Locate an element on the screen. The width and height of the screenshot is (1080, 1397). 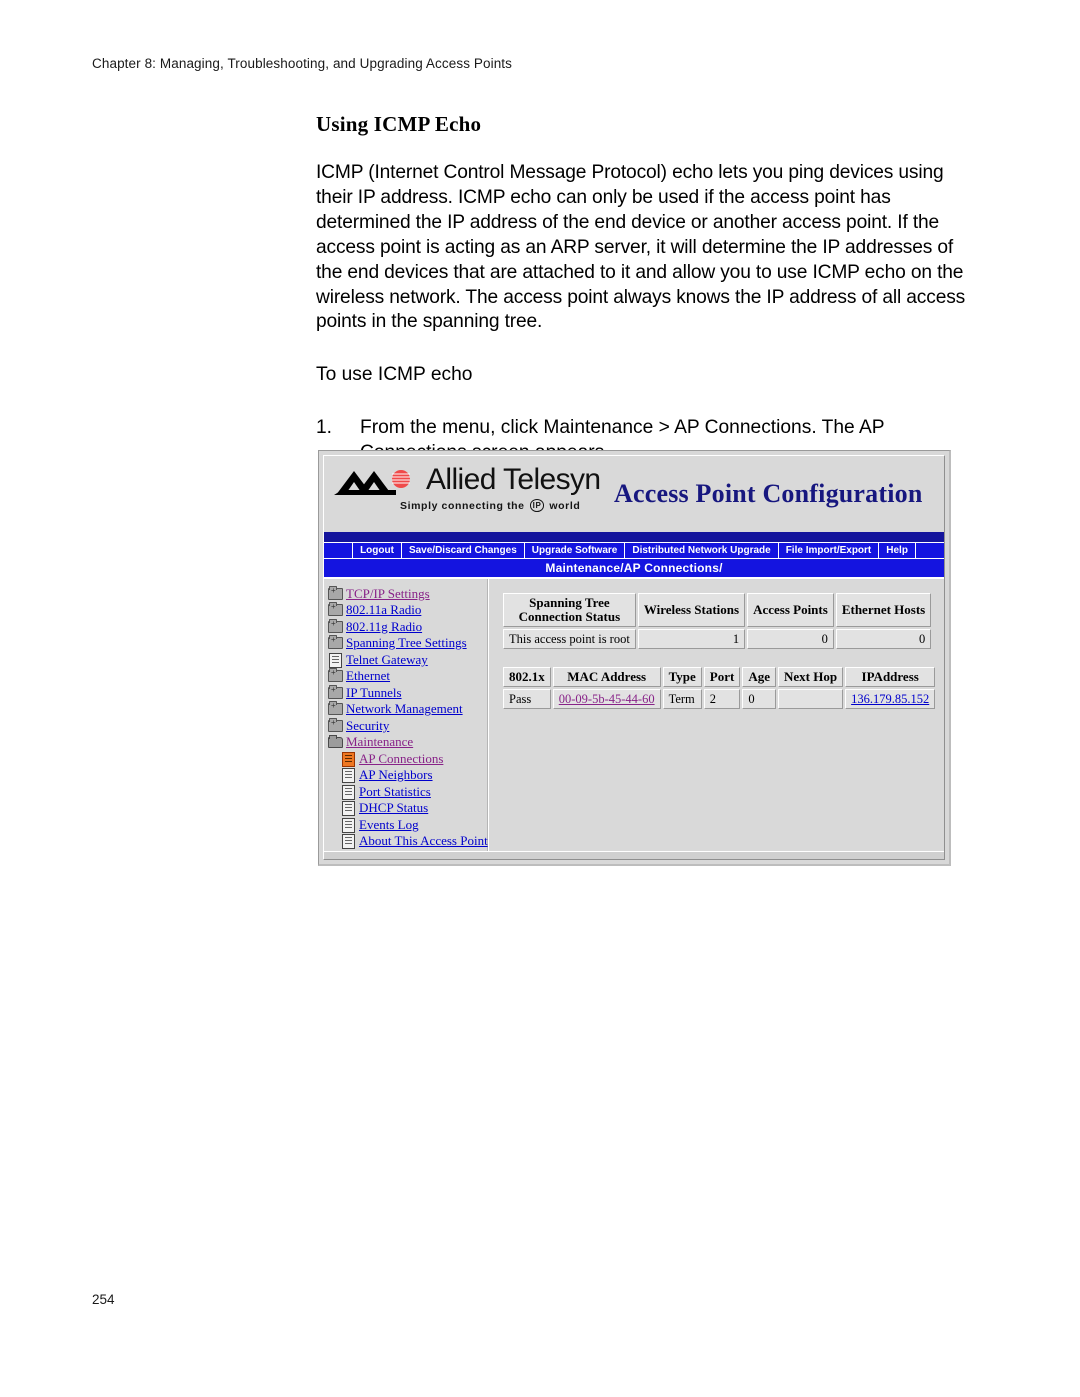
mac-address-link: 00-09-5b-45-44-60 is located at coordinates (607, 699).